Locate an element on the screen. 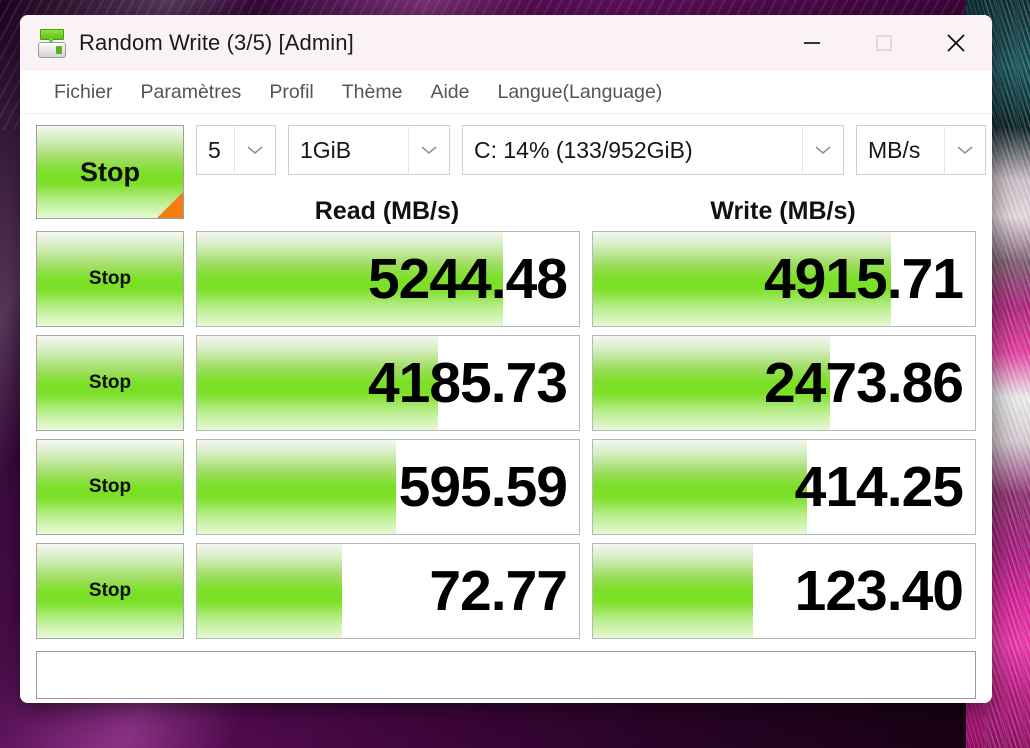  test-size-select: 1GiB is located at coordinates (369, 150).